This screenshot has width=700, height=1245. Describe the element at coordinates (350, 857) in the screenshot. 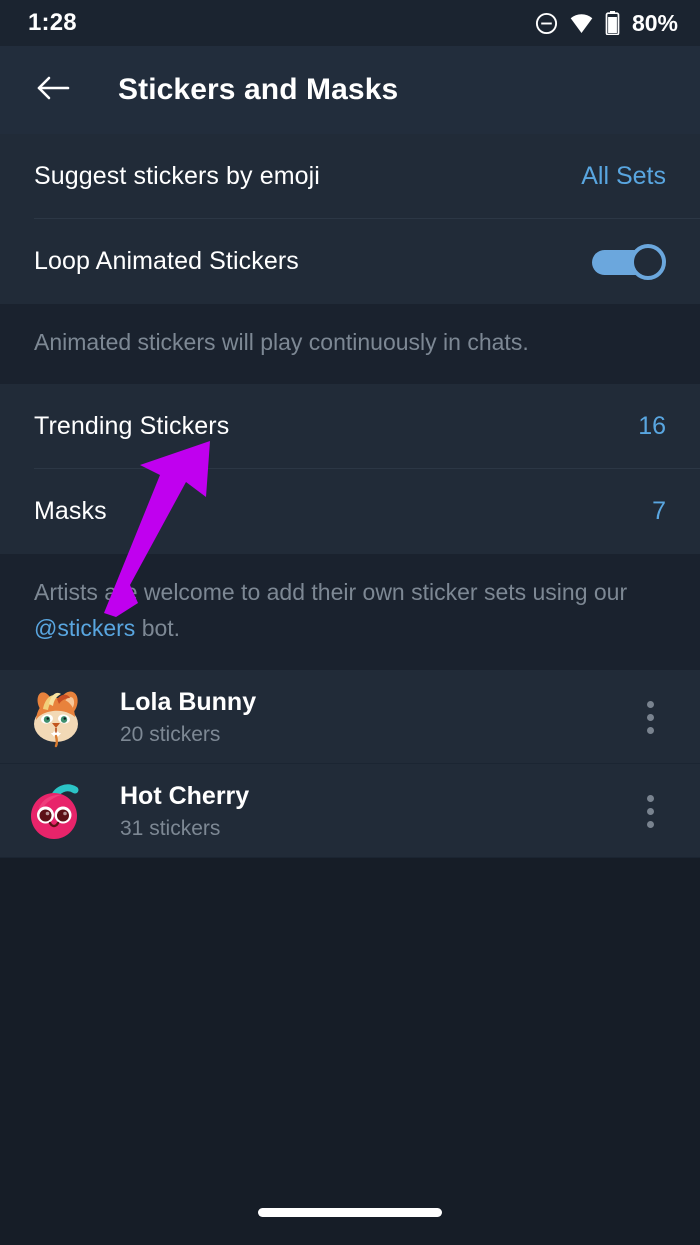

I see `row-divider` at that location.